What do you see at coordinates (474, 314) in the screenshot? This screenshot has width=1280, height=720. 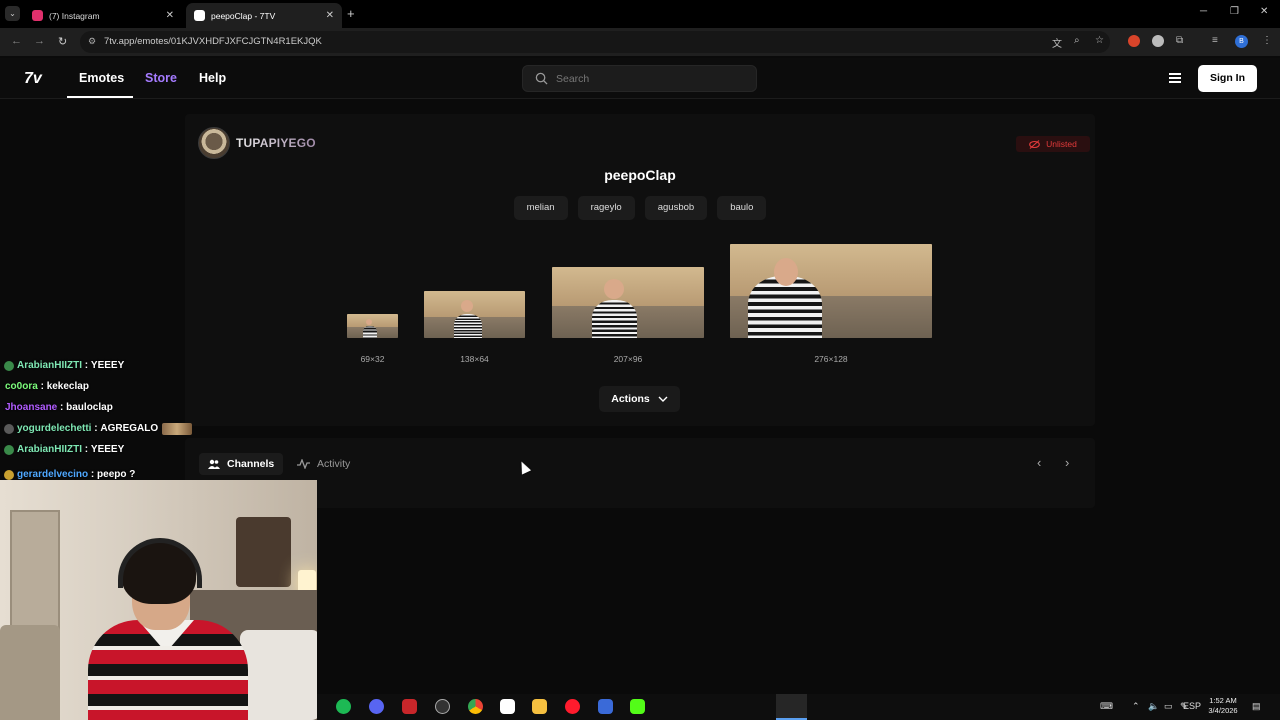 I see `emote-preview-2x` at bounding box center [474, 314].